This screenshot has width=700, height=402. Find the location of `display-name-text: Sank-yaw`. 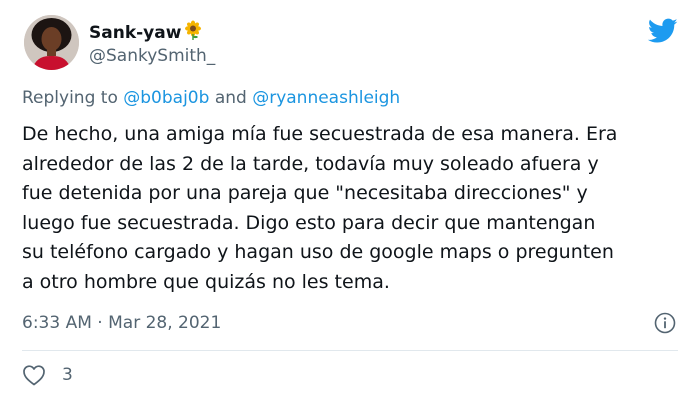

display-name-text: Sank-yaw is located at coordinates (135, 32).